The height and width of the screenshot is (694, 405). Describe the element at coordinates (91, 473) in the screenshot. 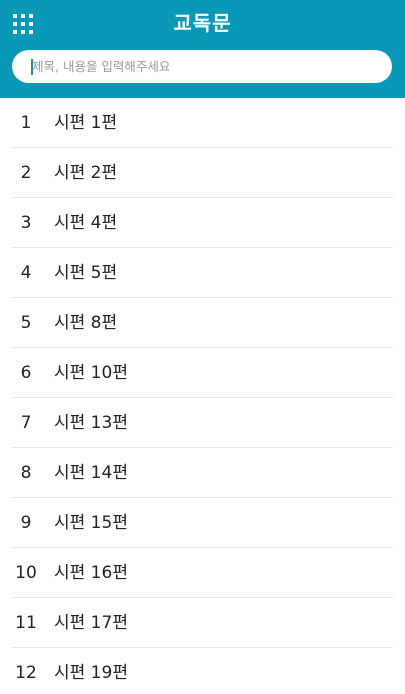

I see `item-title: 시편 14편` at that location.